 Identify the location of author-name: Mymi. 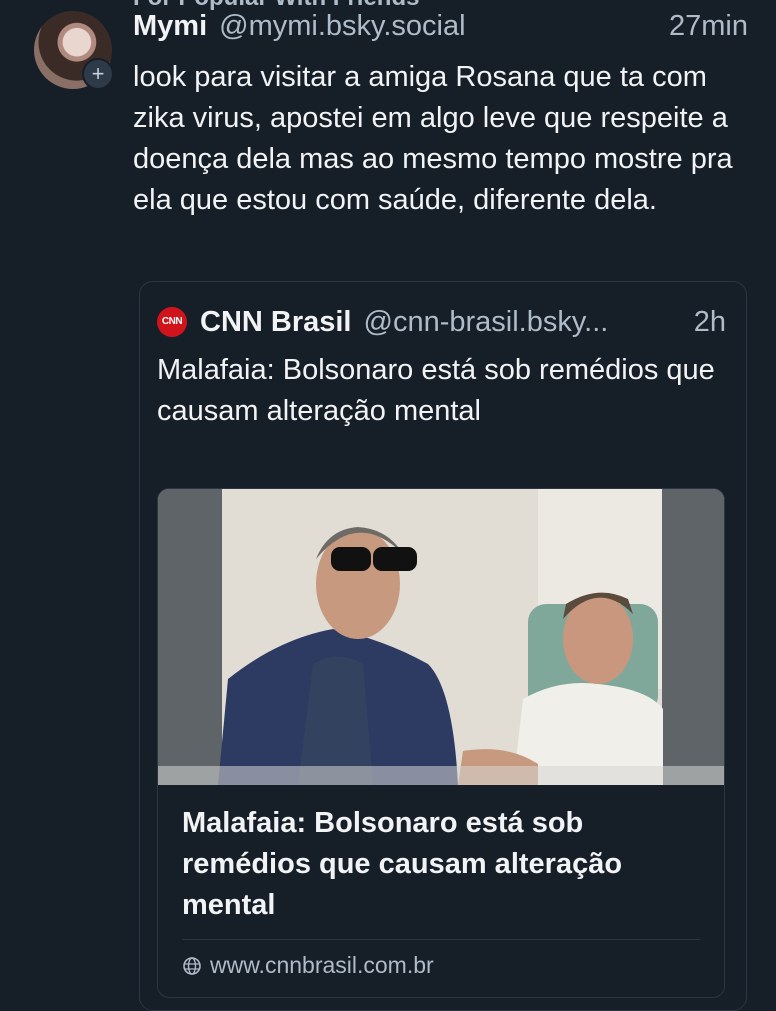
(170, 26).